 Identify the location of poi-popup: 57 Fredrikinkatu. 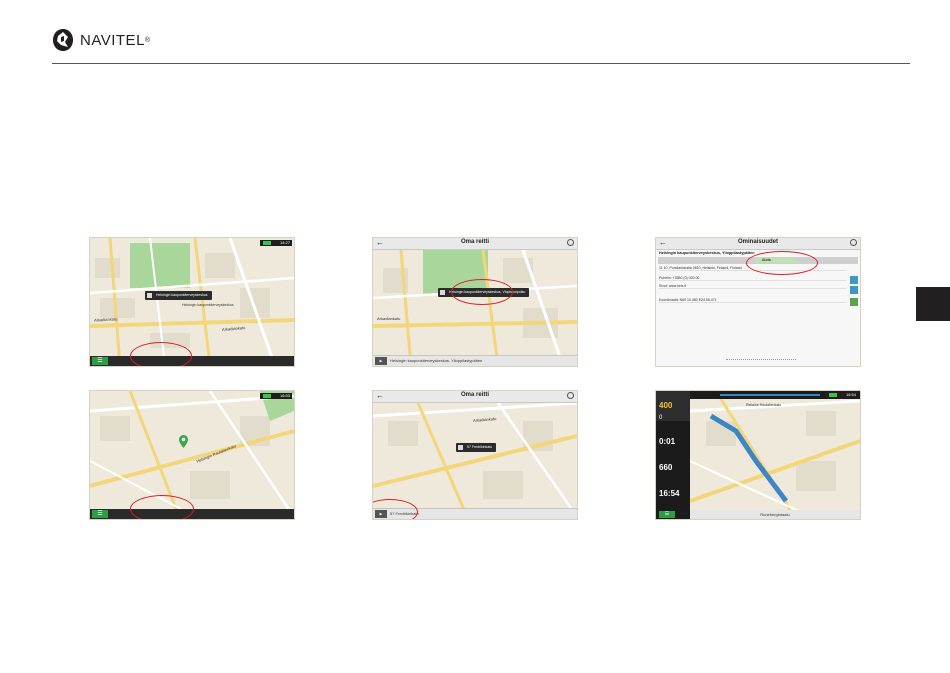
(476, 447).